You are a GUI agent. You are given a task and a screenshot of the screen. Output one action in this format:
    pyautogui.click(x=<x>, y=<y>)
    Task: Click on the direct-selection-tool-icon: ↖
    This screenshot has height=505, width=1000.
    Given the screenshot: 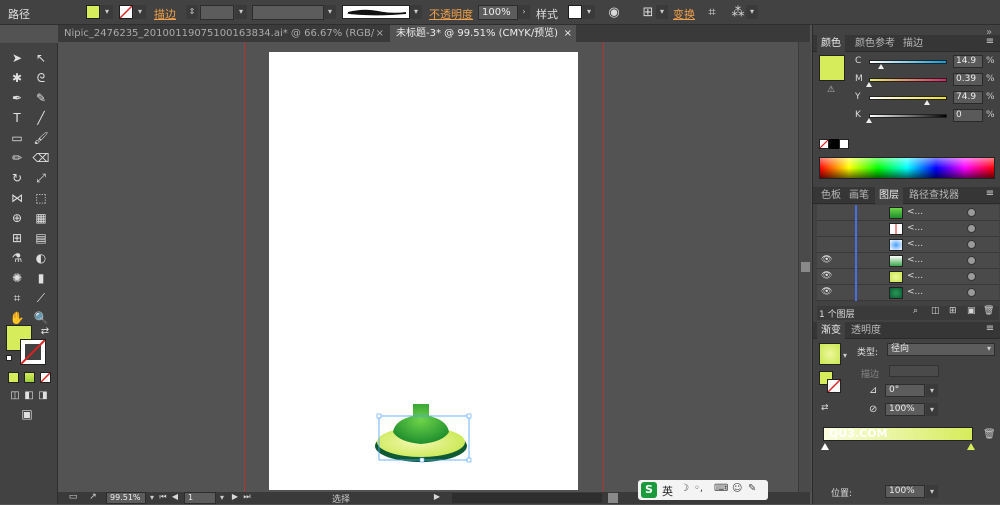 What is the action you would take?
    pyautogui.click(x=41, y=58)
    